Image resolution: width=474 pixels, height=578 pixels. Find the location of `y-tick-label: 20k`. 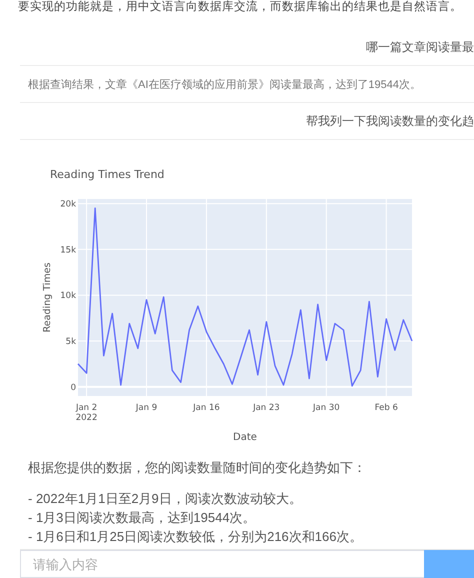

y-tick-label: 20k is located at coordinates (68, 205).